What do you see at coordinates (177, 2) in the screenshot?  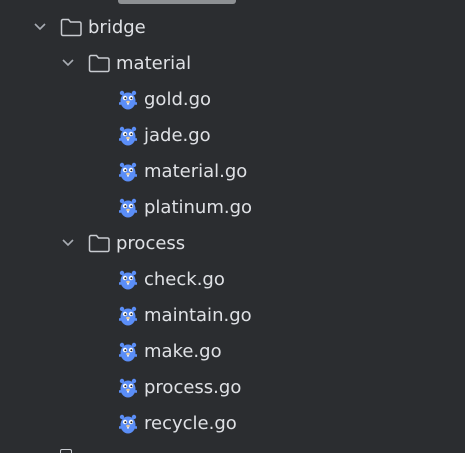 I see `tree-item-partial-label` at bounding box center [177, 2].